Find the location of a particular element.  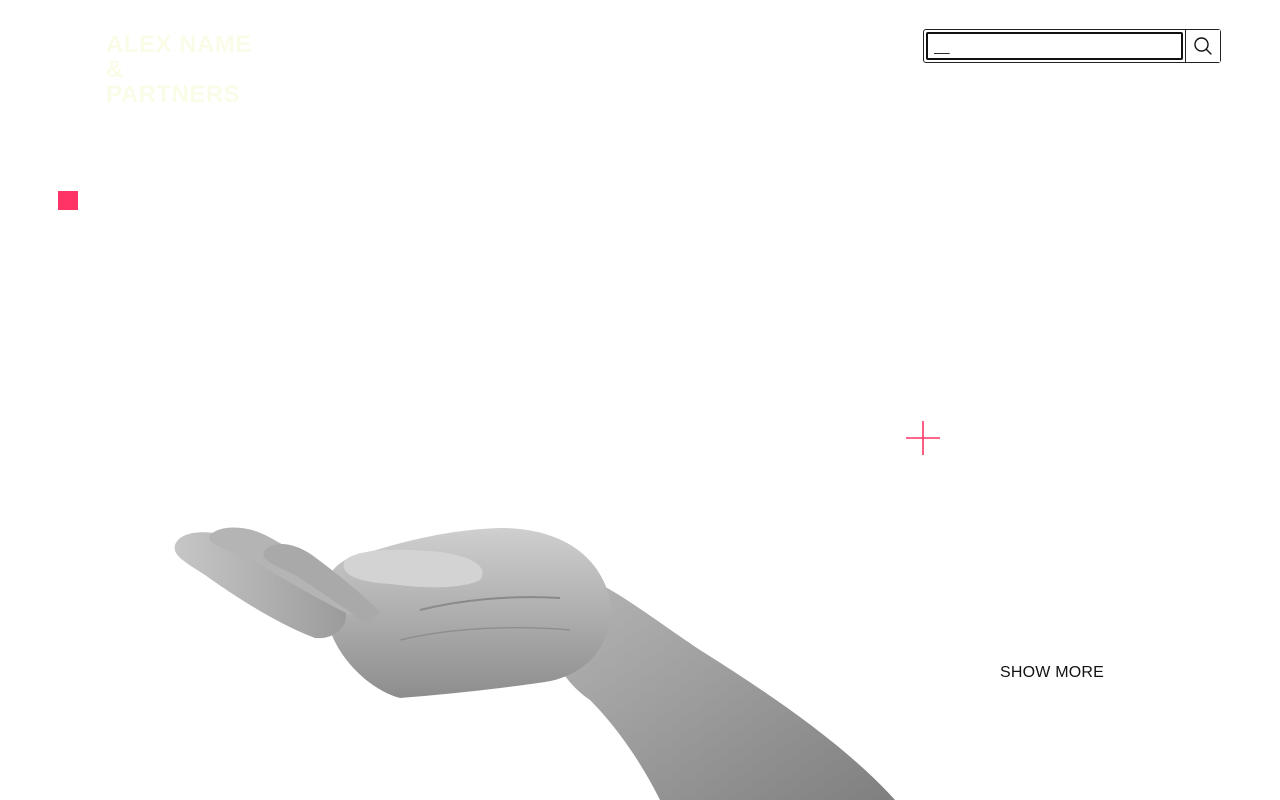

show-more-button: SHOW MORE is located at coordinates (1052, 673).